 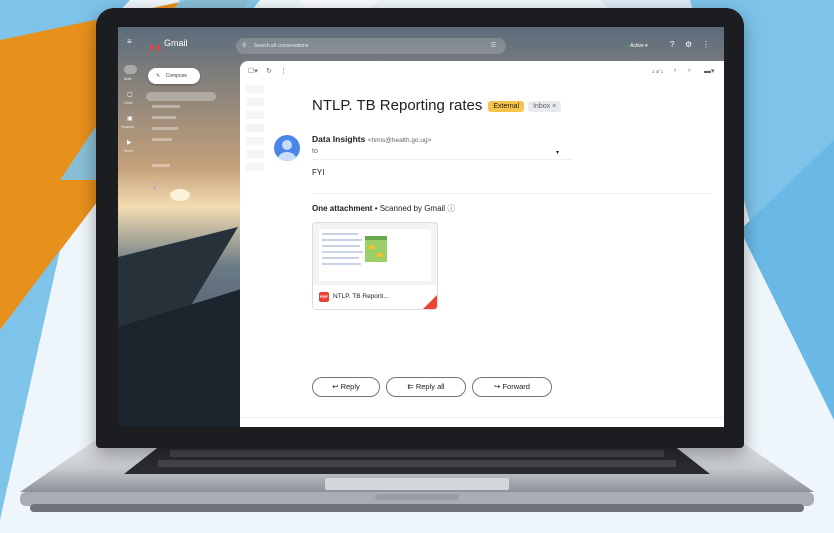 What do you see at coordinates (155, 44) in the screenshot?
I see `gmail-logo-icon` at bounding box center [155, 44].